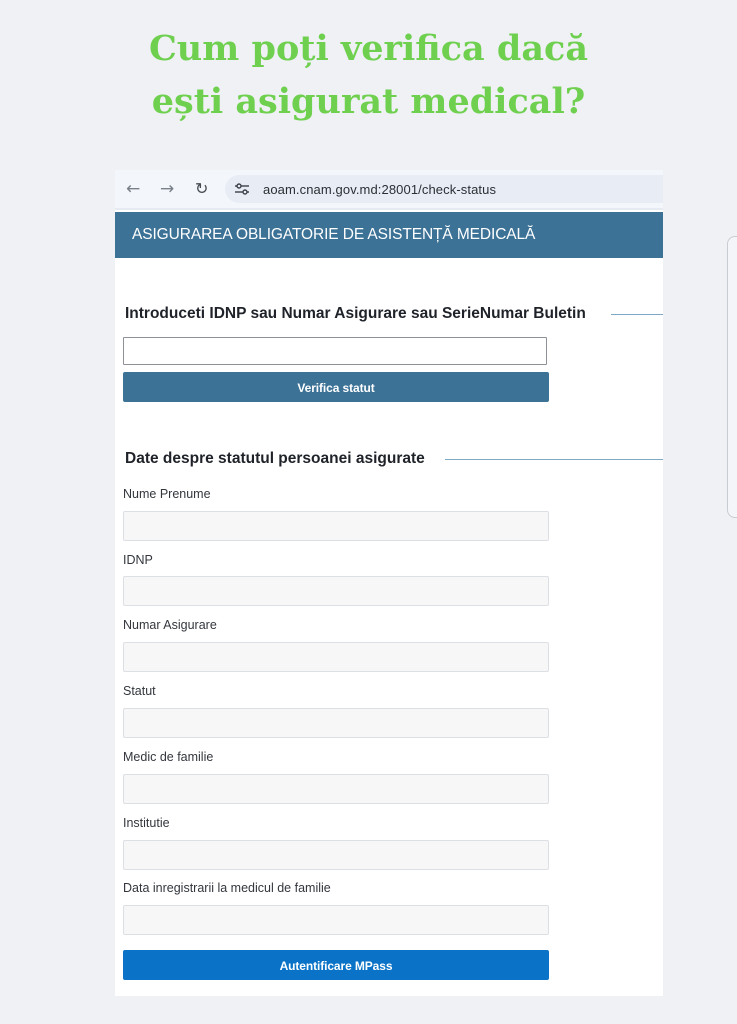 The image size is (737, 1024). Describe the element at coordinates (275, 458) in the screenshot. I see `status-section-title: Date despre statutul persoanei asigurate` at that location.